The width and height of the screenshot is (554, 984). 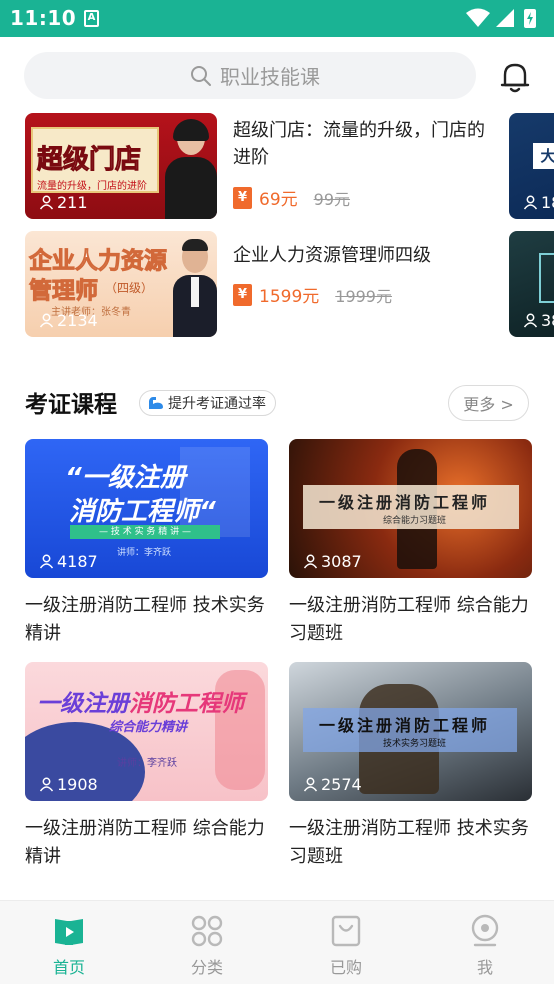 I want to click on course-thumbnail: 一级注册消防工程师 综合能力习题班 3087, so click(x=410, y=508).